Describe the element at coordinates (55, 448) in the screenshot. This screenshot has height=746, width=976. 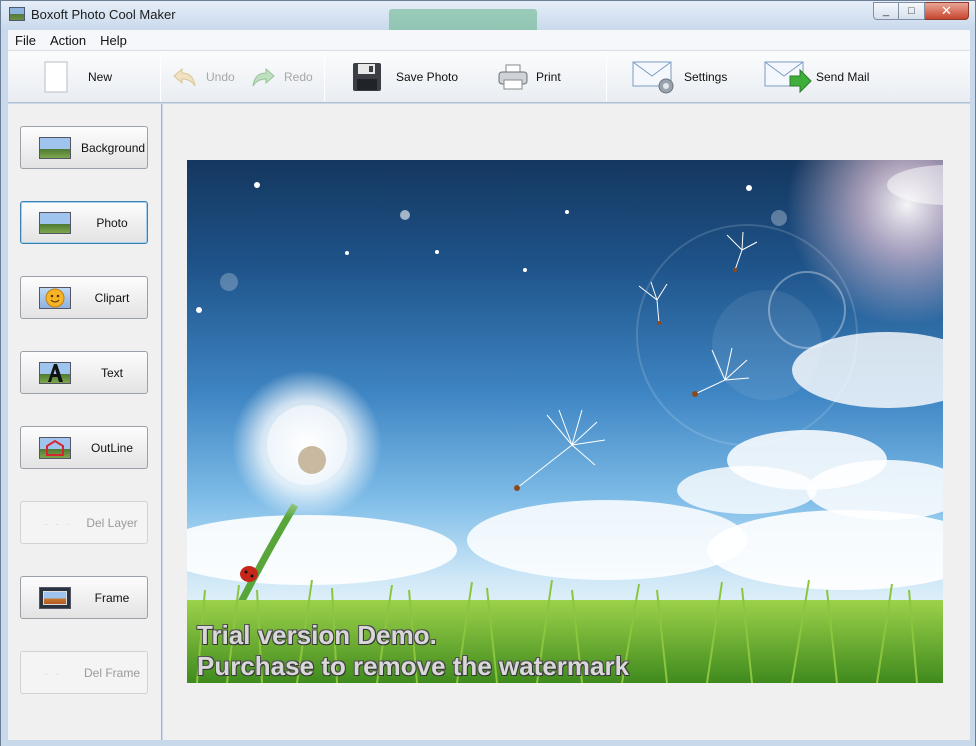
I see `outline-shape-icon` at that location.